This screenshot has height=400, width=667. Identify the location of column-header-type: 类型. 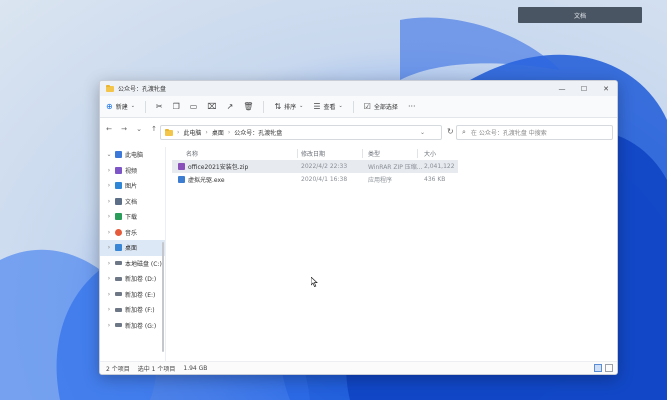
(374, 153).